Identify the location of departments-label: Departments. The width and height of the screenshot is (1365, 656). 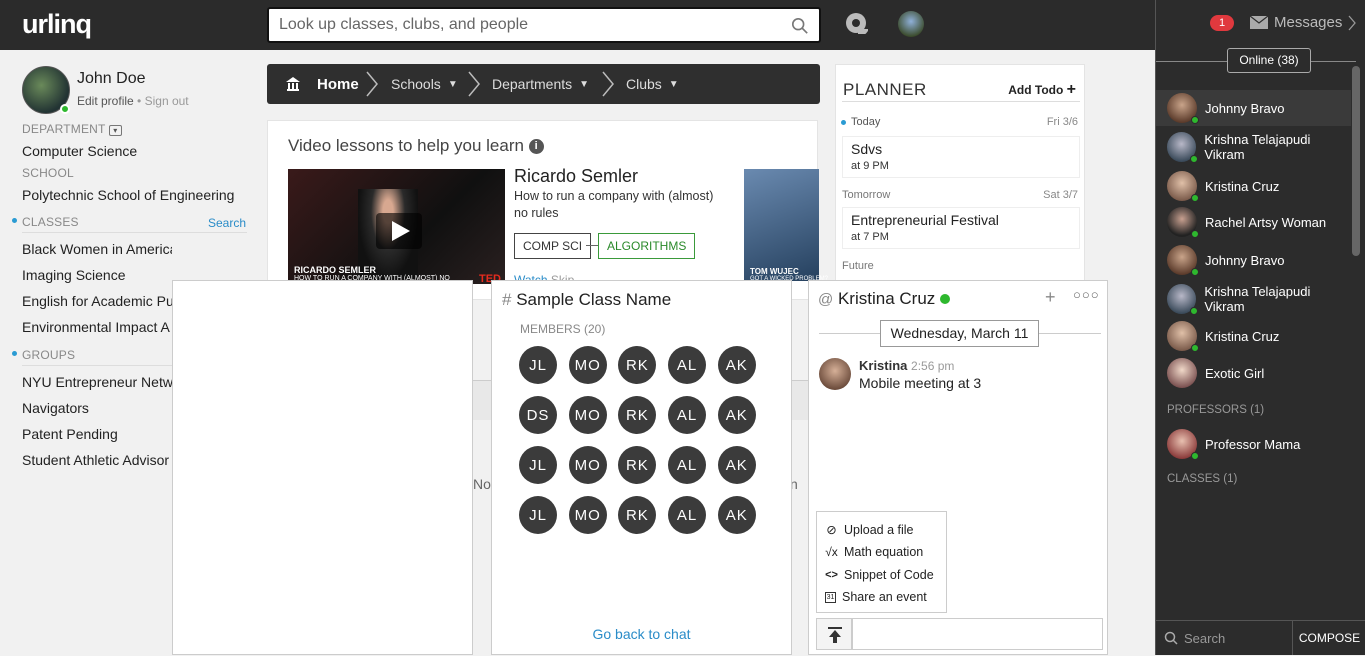
(532, 84).